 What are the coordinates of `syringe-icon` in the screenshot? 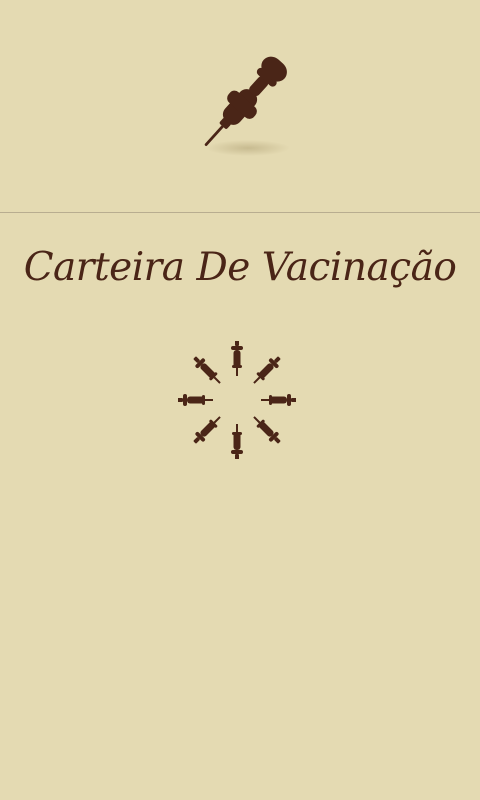 It's located at (240, 107).